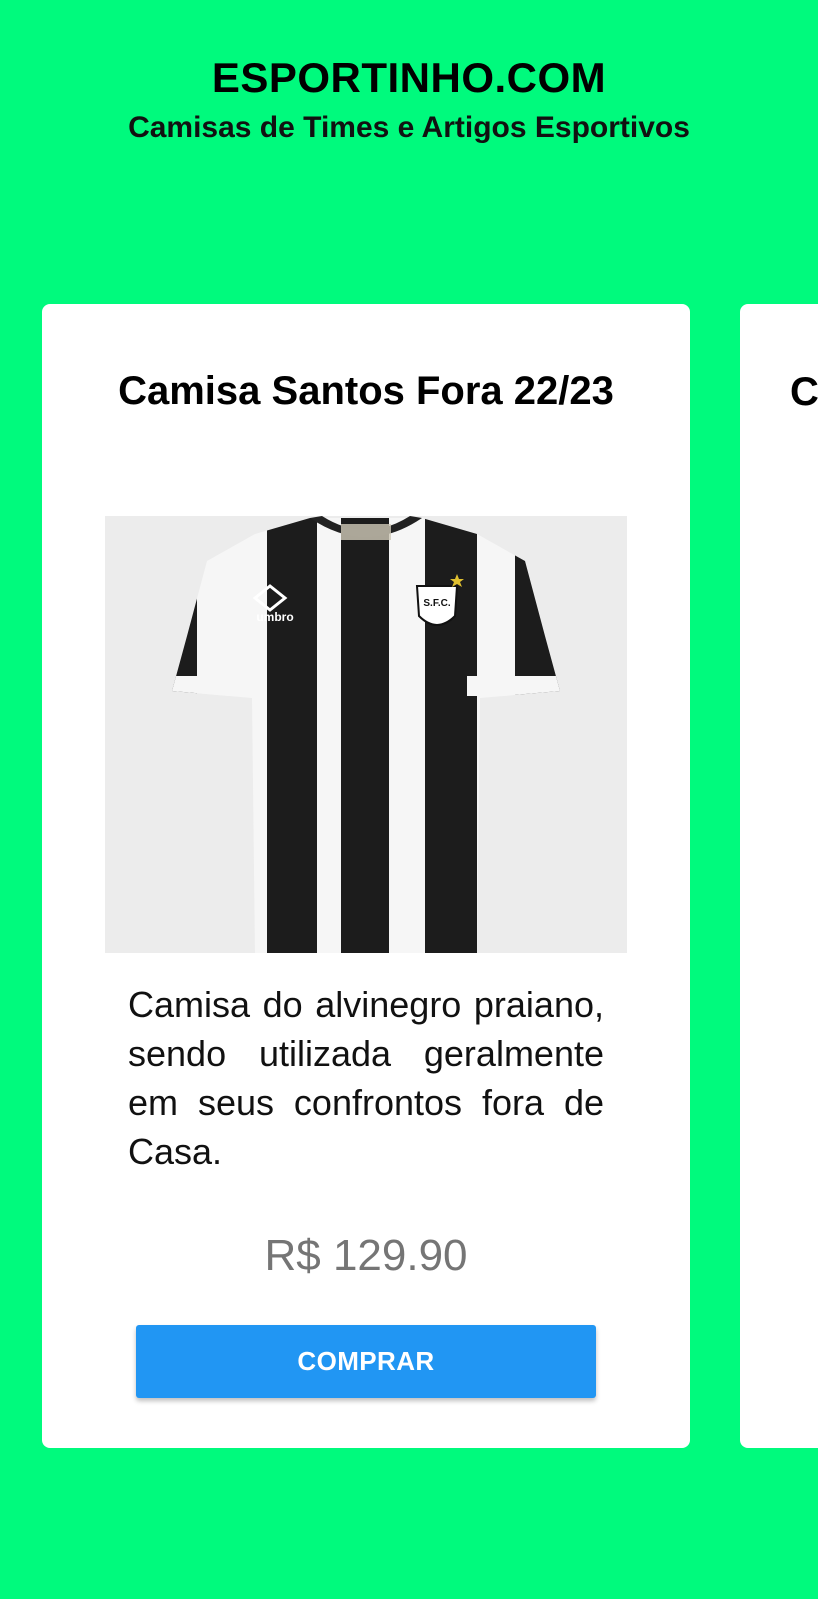  Describe the element at coordinates (274, 617) in the screenshot. I see `svg-text: umbro` at that location.